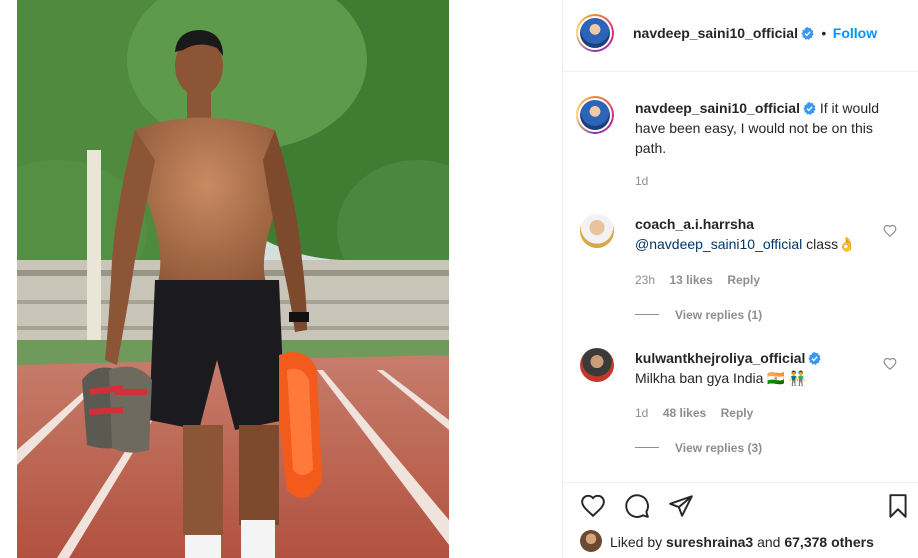  Describe the element at coordinates (690, 280) in the screenshot. I see `comment-likes: 13 likes` at that location.